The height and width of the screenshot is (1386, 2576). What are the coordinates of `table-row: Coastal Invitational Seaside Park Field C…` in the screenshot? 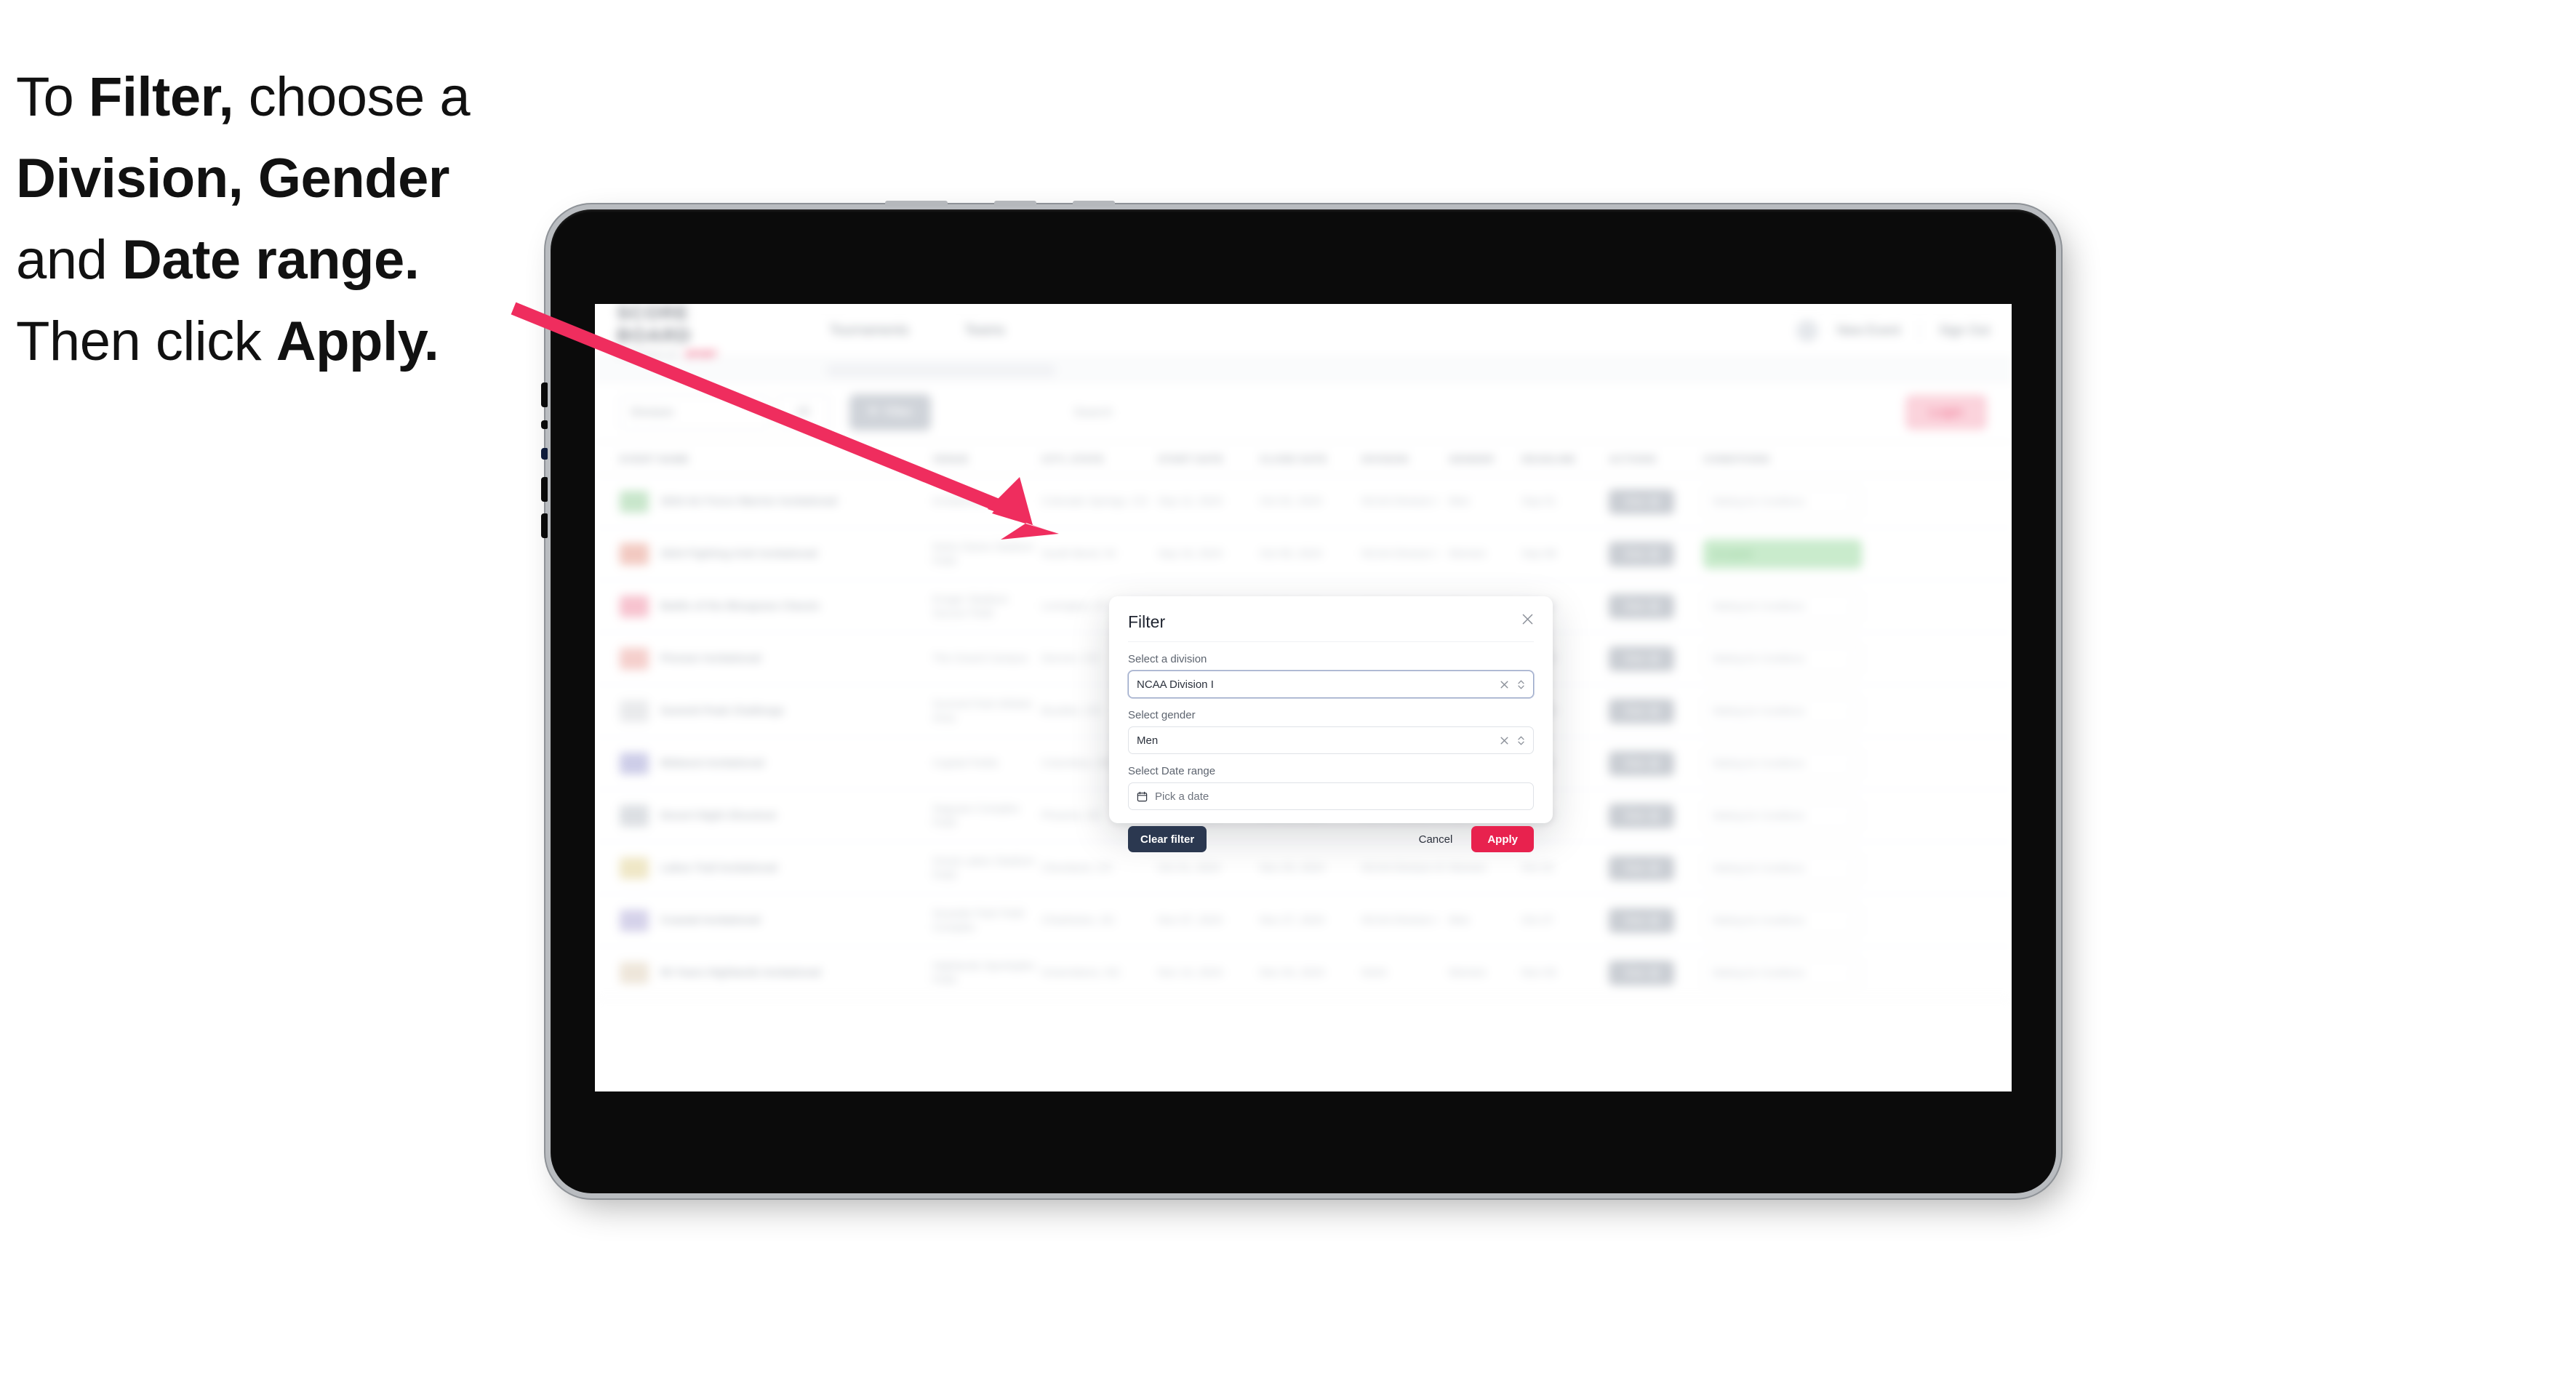 It's located at (1303, 920).